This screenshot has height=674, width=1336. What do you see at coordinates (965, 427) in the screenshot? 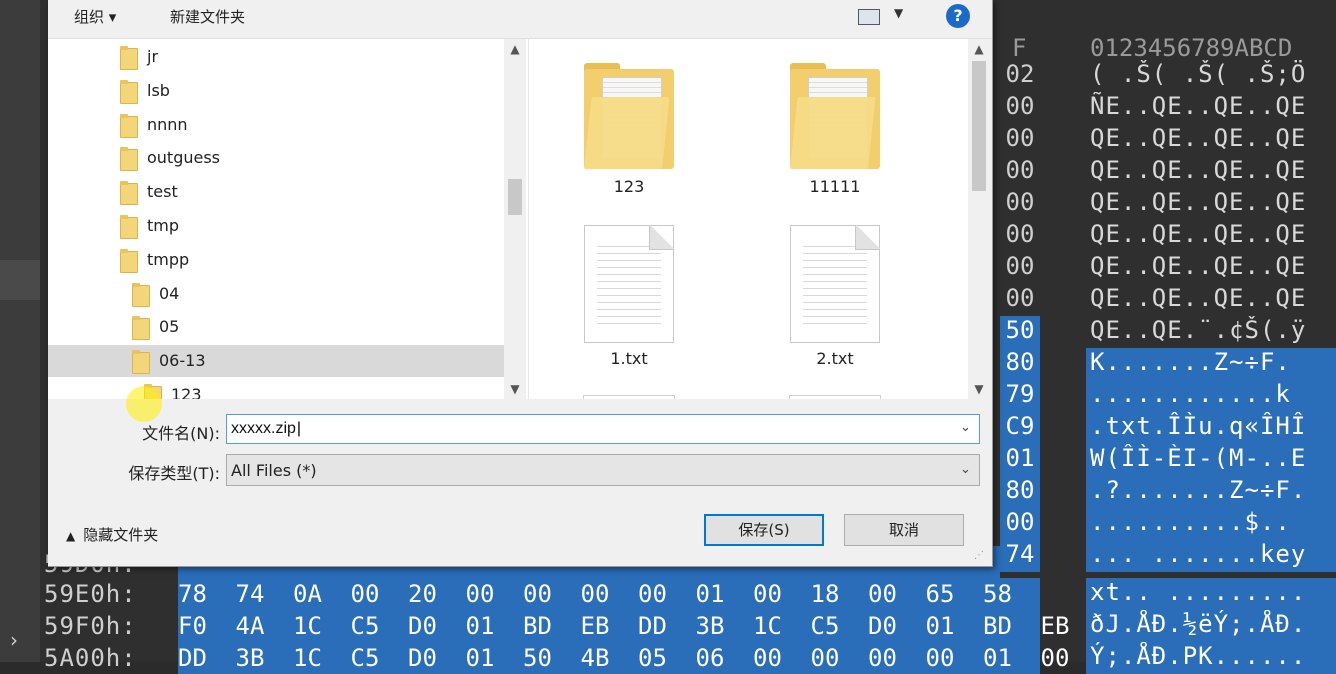
I see `chevron-down-icon: ⌄` at bounding box center [965, 427].